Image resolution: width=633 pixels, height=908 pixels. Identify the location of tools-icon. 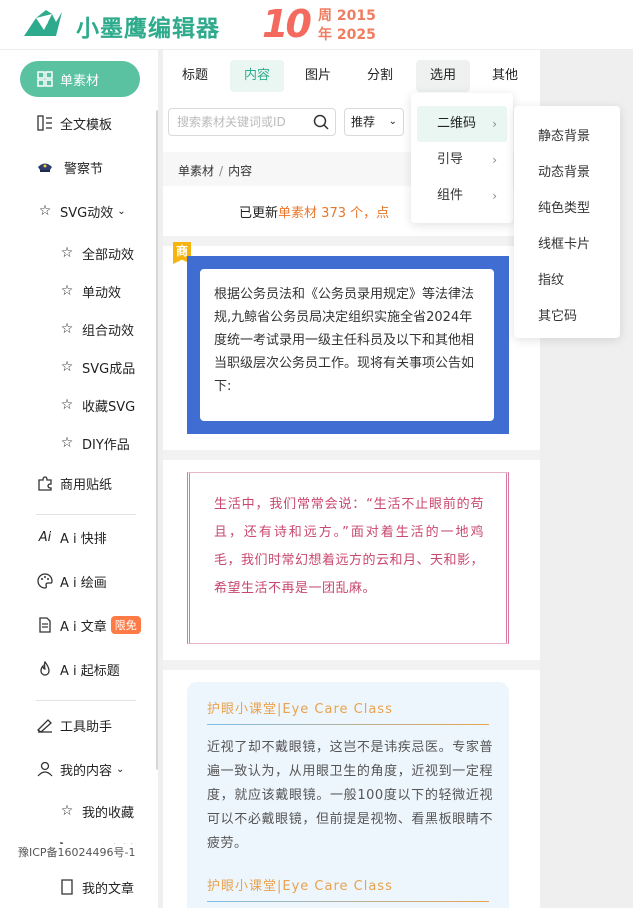
(45, 725).